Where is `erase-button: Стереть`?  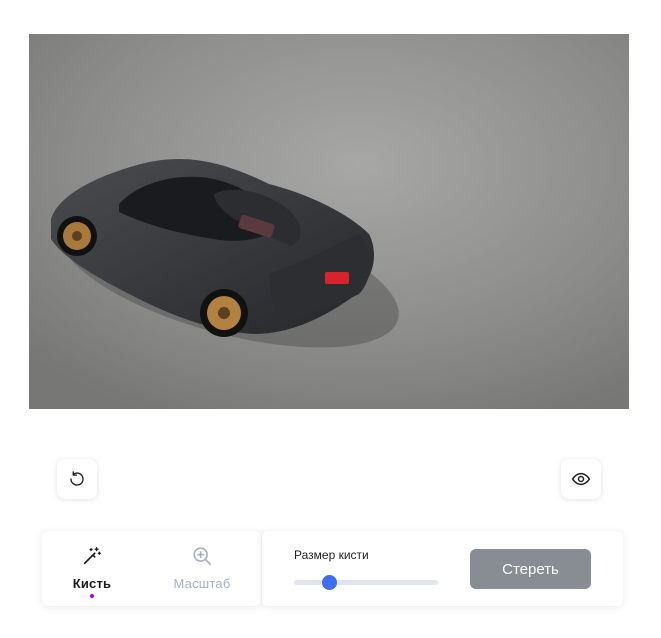 erase-button: Стереть is located at coordinates (530, 569).